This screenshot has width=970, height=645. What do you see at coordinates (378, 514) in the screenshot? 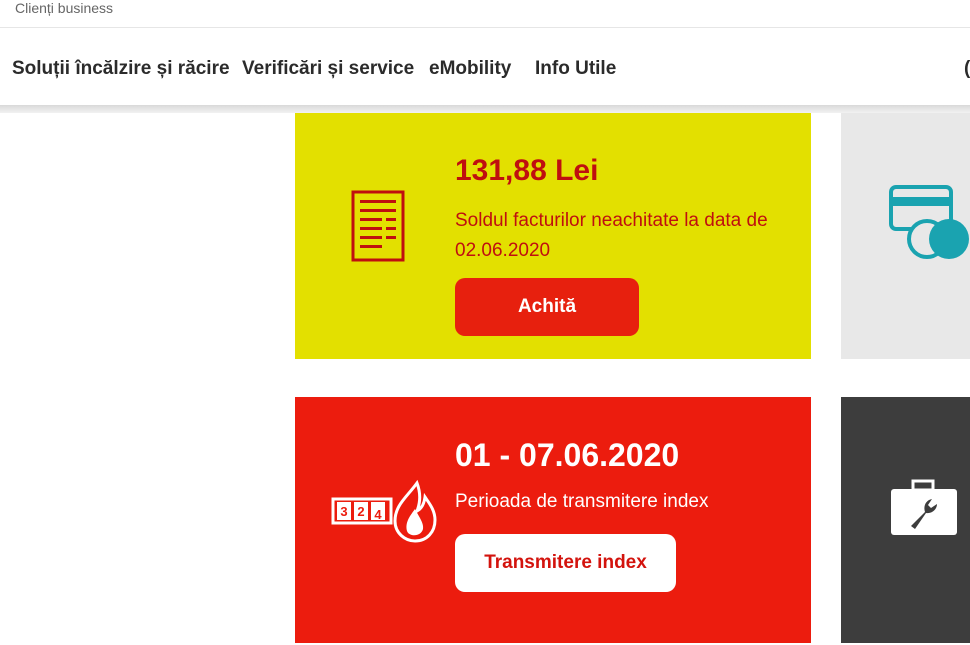
I see `meter-digit-3: 4` at bounding box center [378, 514].